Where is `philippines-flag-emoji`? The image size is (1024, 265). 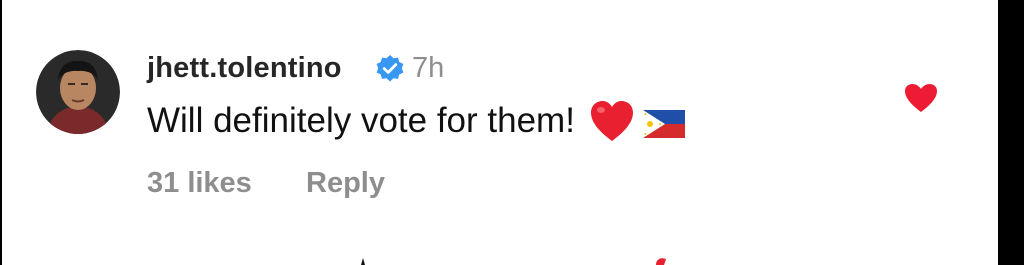 philippines-flag-emoji is located at coordinates (663, 124).